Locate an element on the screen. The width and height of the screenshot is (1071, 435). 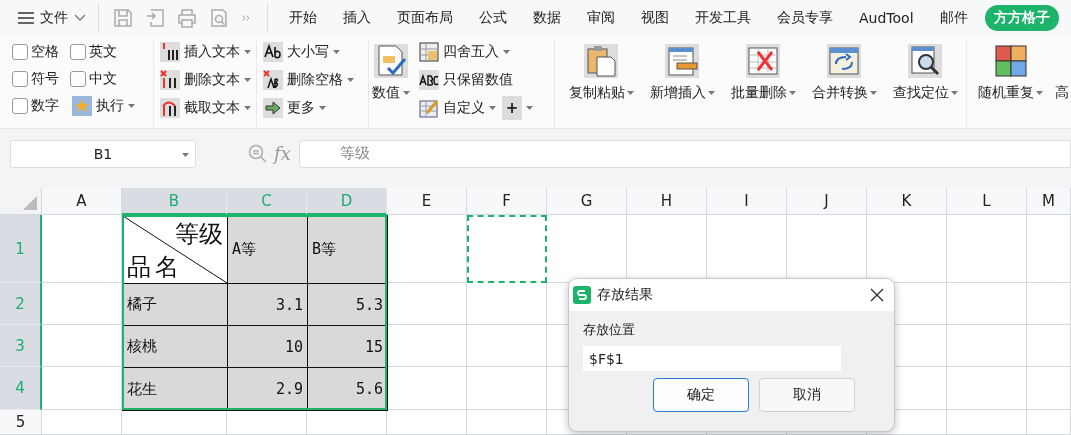
dialog-button: 确定 is located at coordinates (701, 395).